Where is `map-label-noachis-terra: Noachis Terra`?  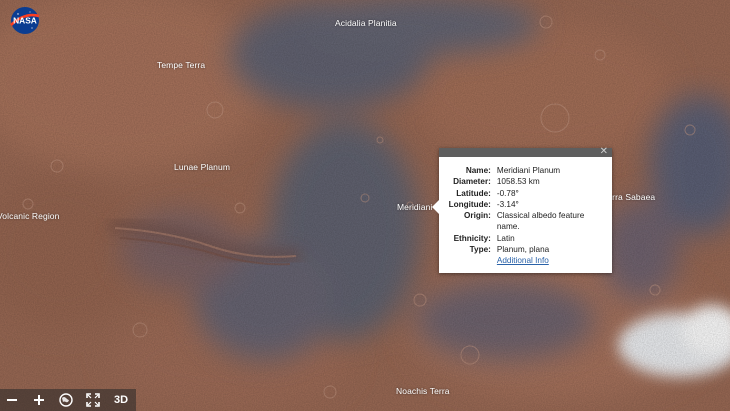 map-label-noachis-terra: Noachis Terra is located at coordinates (423, 391).